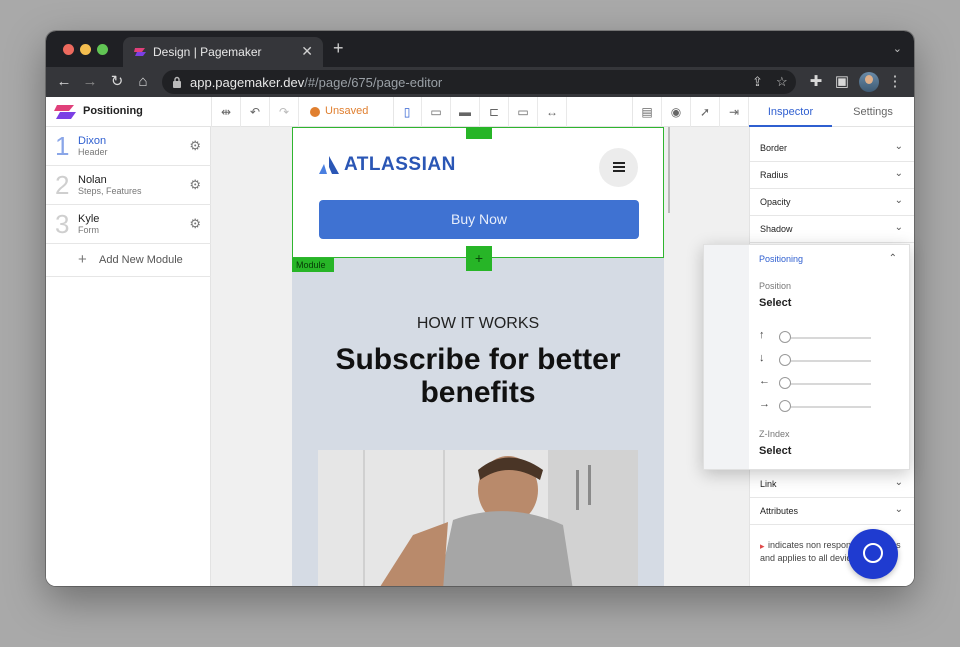  Describe the element at coordinates (407, 112) in the screenshot. I see `mobile-view-icon: ▯` at that location.